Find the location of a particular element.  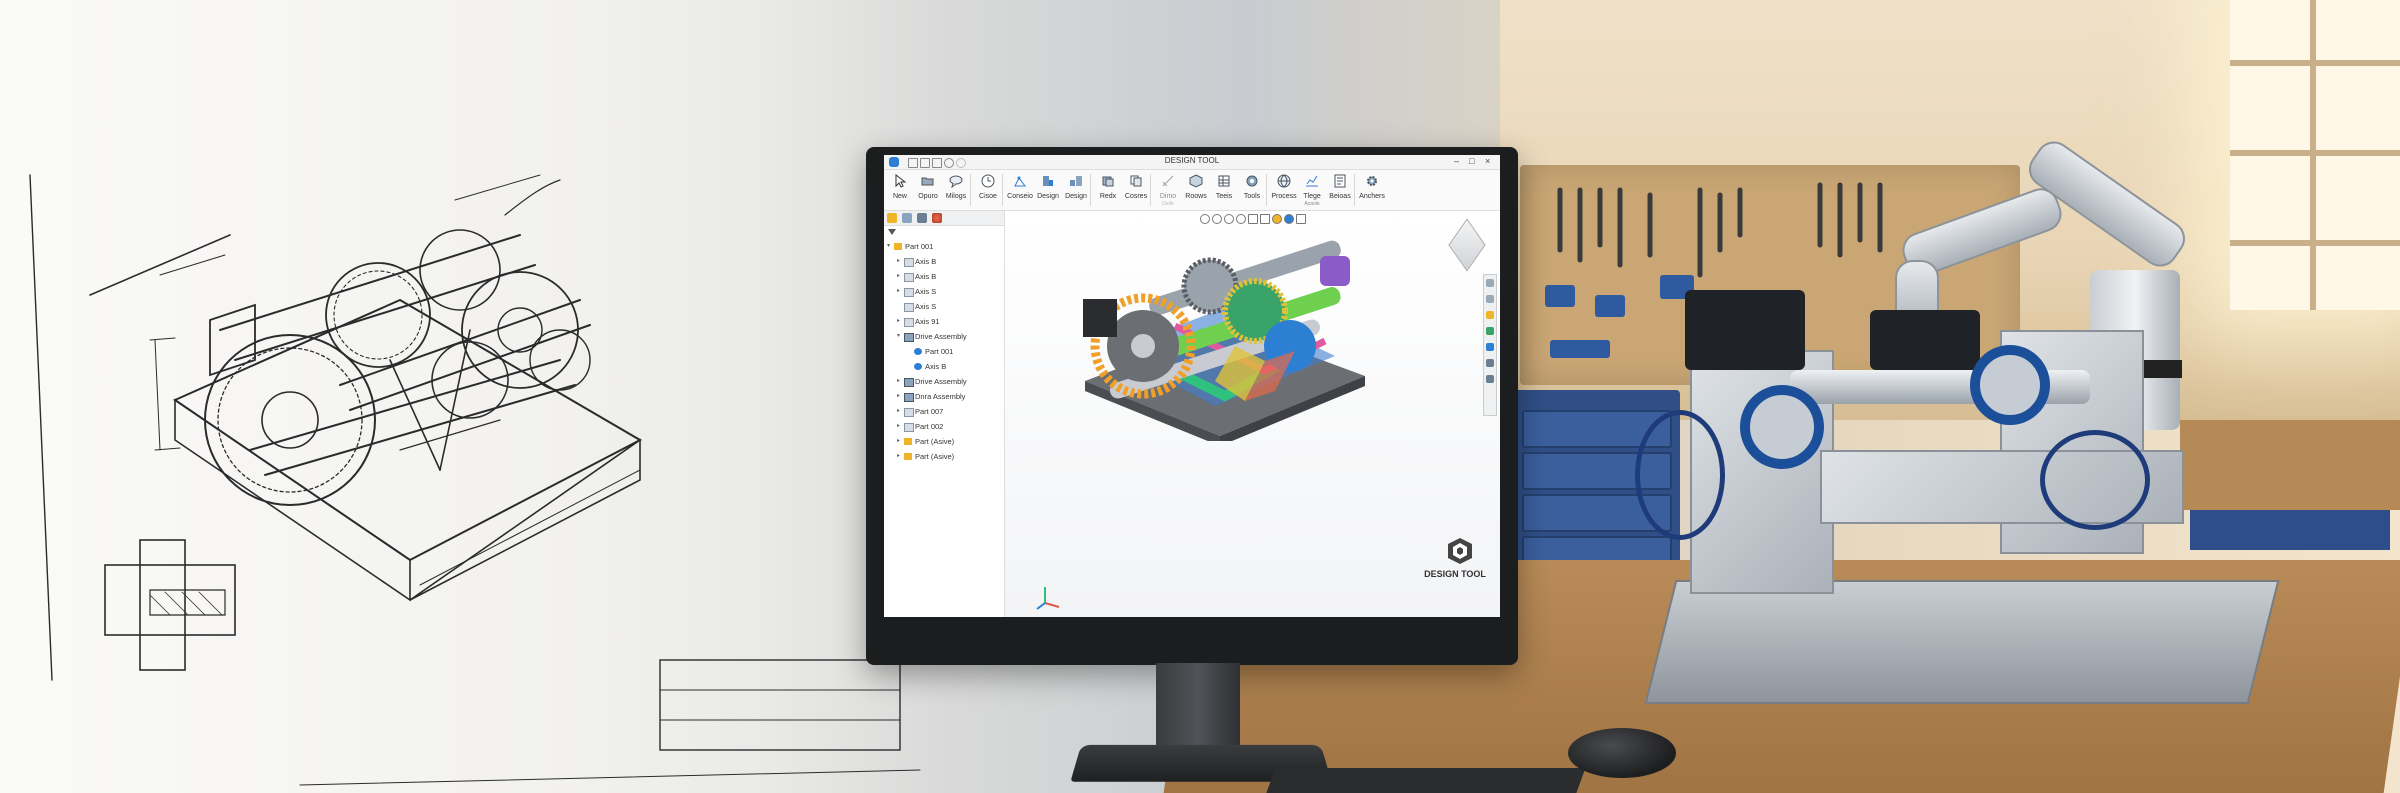

display-style-icon is located at coordinates (1265, 219).